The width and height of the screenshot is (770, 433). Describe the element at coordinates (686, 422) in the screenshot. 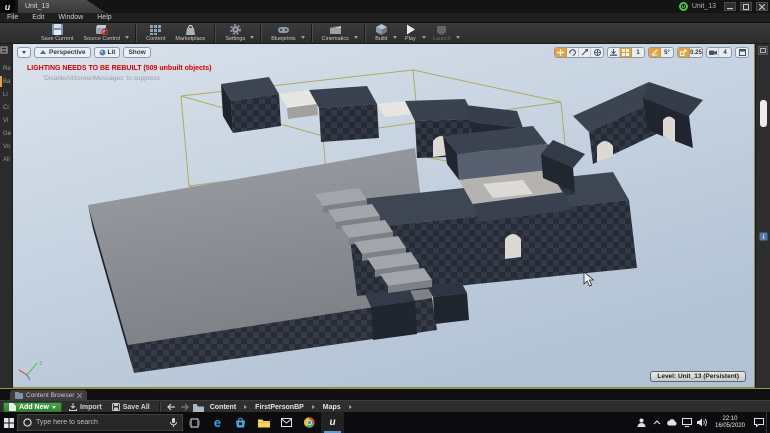

I see `network-tray-button` at that location.